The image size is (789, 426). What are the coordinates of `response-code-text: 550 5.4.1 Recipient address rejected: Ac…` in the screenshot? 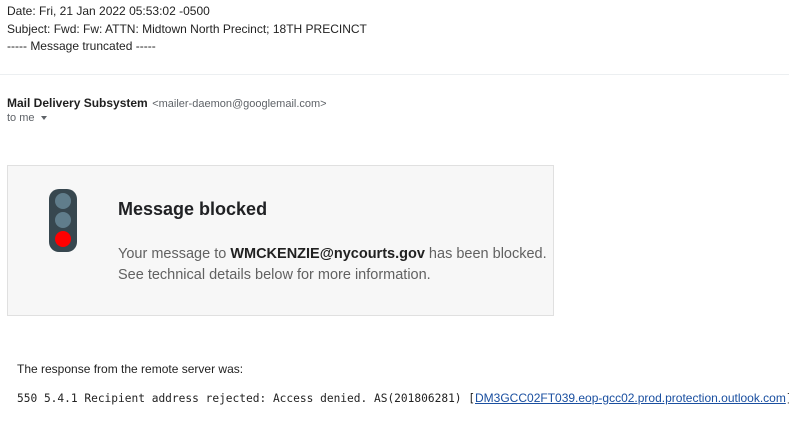 It's located at (246, 398).